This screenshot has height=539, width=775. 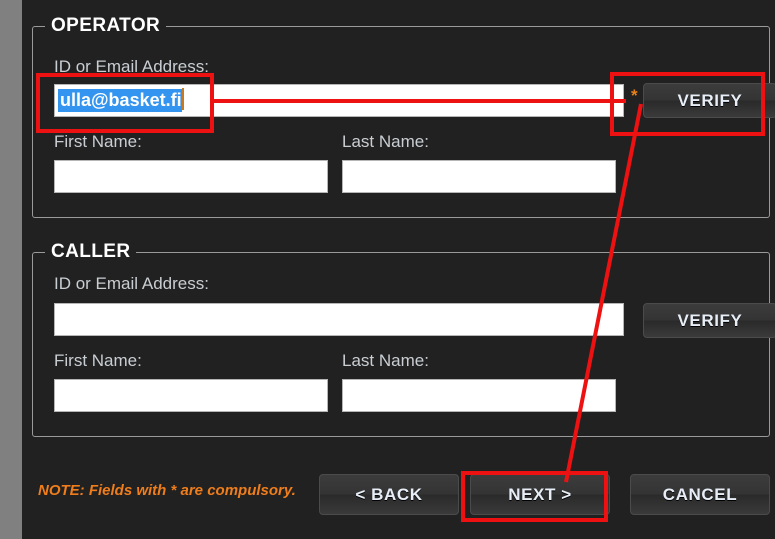 What do you see at coordinates (131, 283) in the screenshot?
I see `caller-id-label: ID or Email Address:` at bounding box center [131, 283].